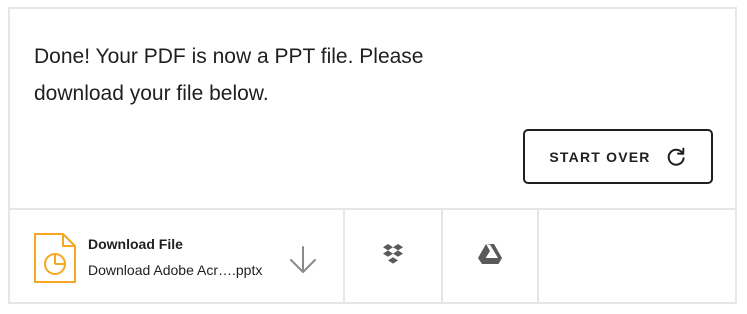 Image resolution: width=747 pixels, height=314 pixels. What do you see at coordinates (135, 244) in the screenshot?
I see `download-file-title: Download File` at bounding box center [135, 244].